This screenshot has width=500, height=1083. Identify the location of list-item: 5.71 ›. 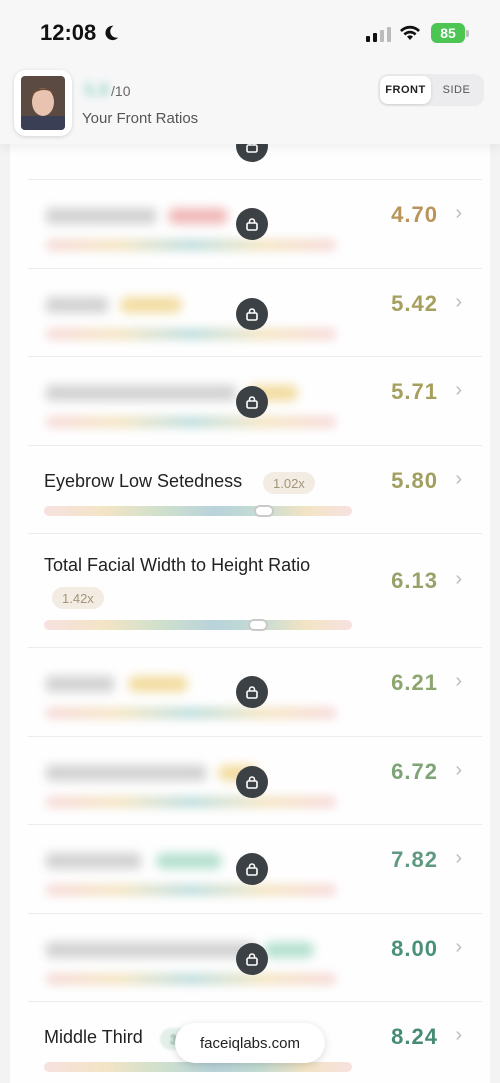
(255, 400).